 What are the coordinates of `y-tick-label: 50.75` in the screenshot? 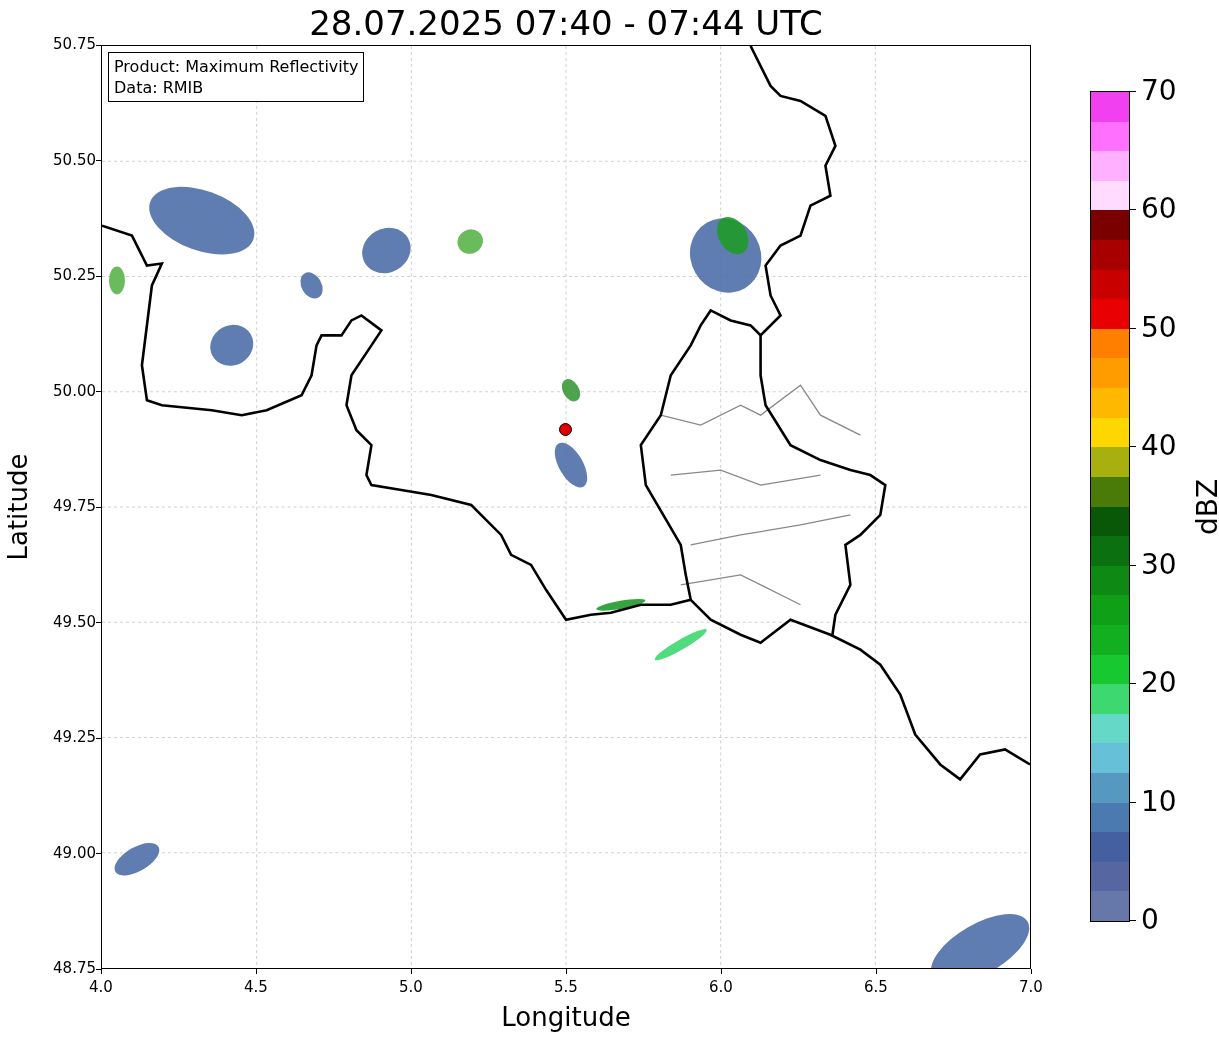 It's located at (74, 44).